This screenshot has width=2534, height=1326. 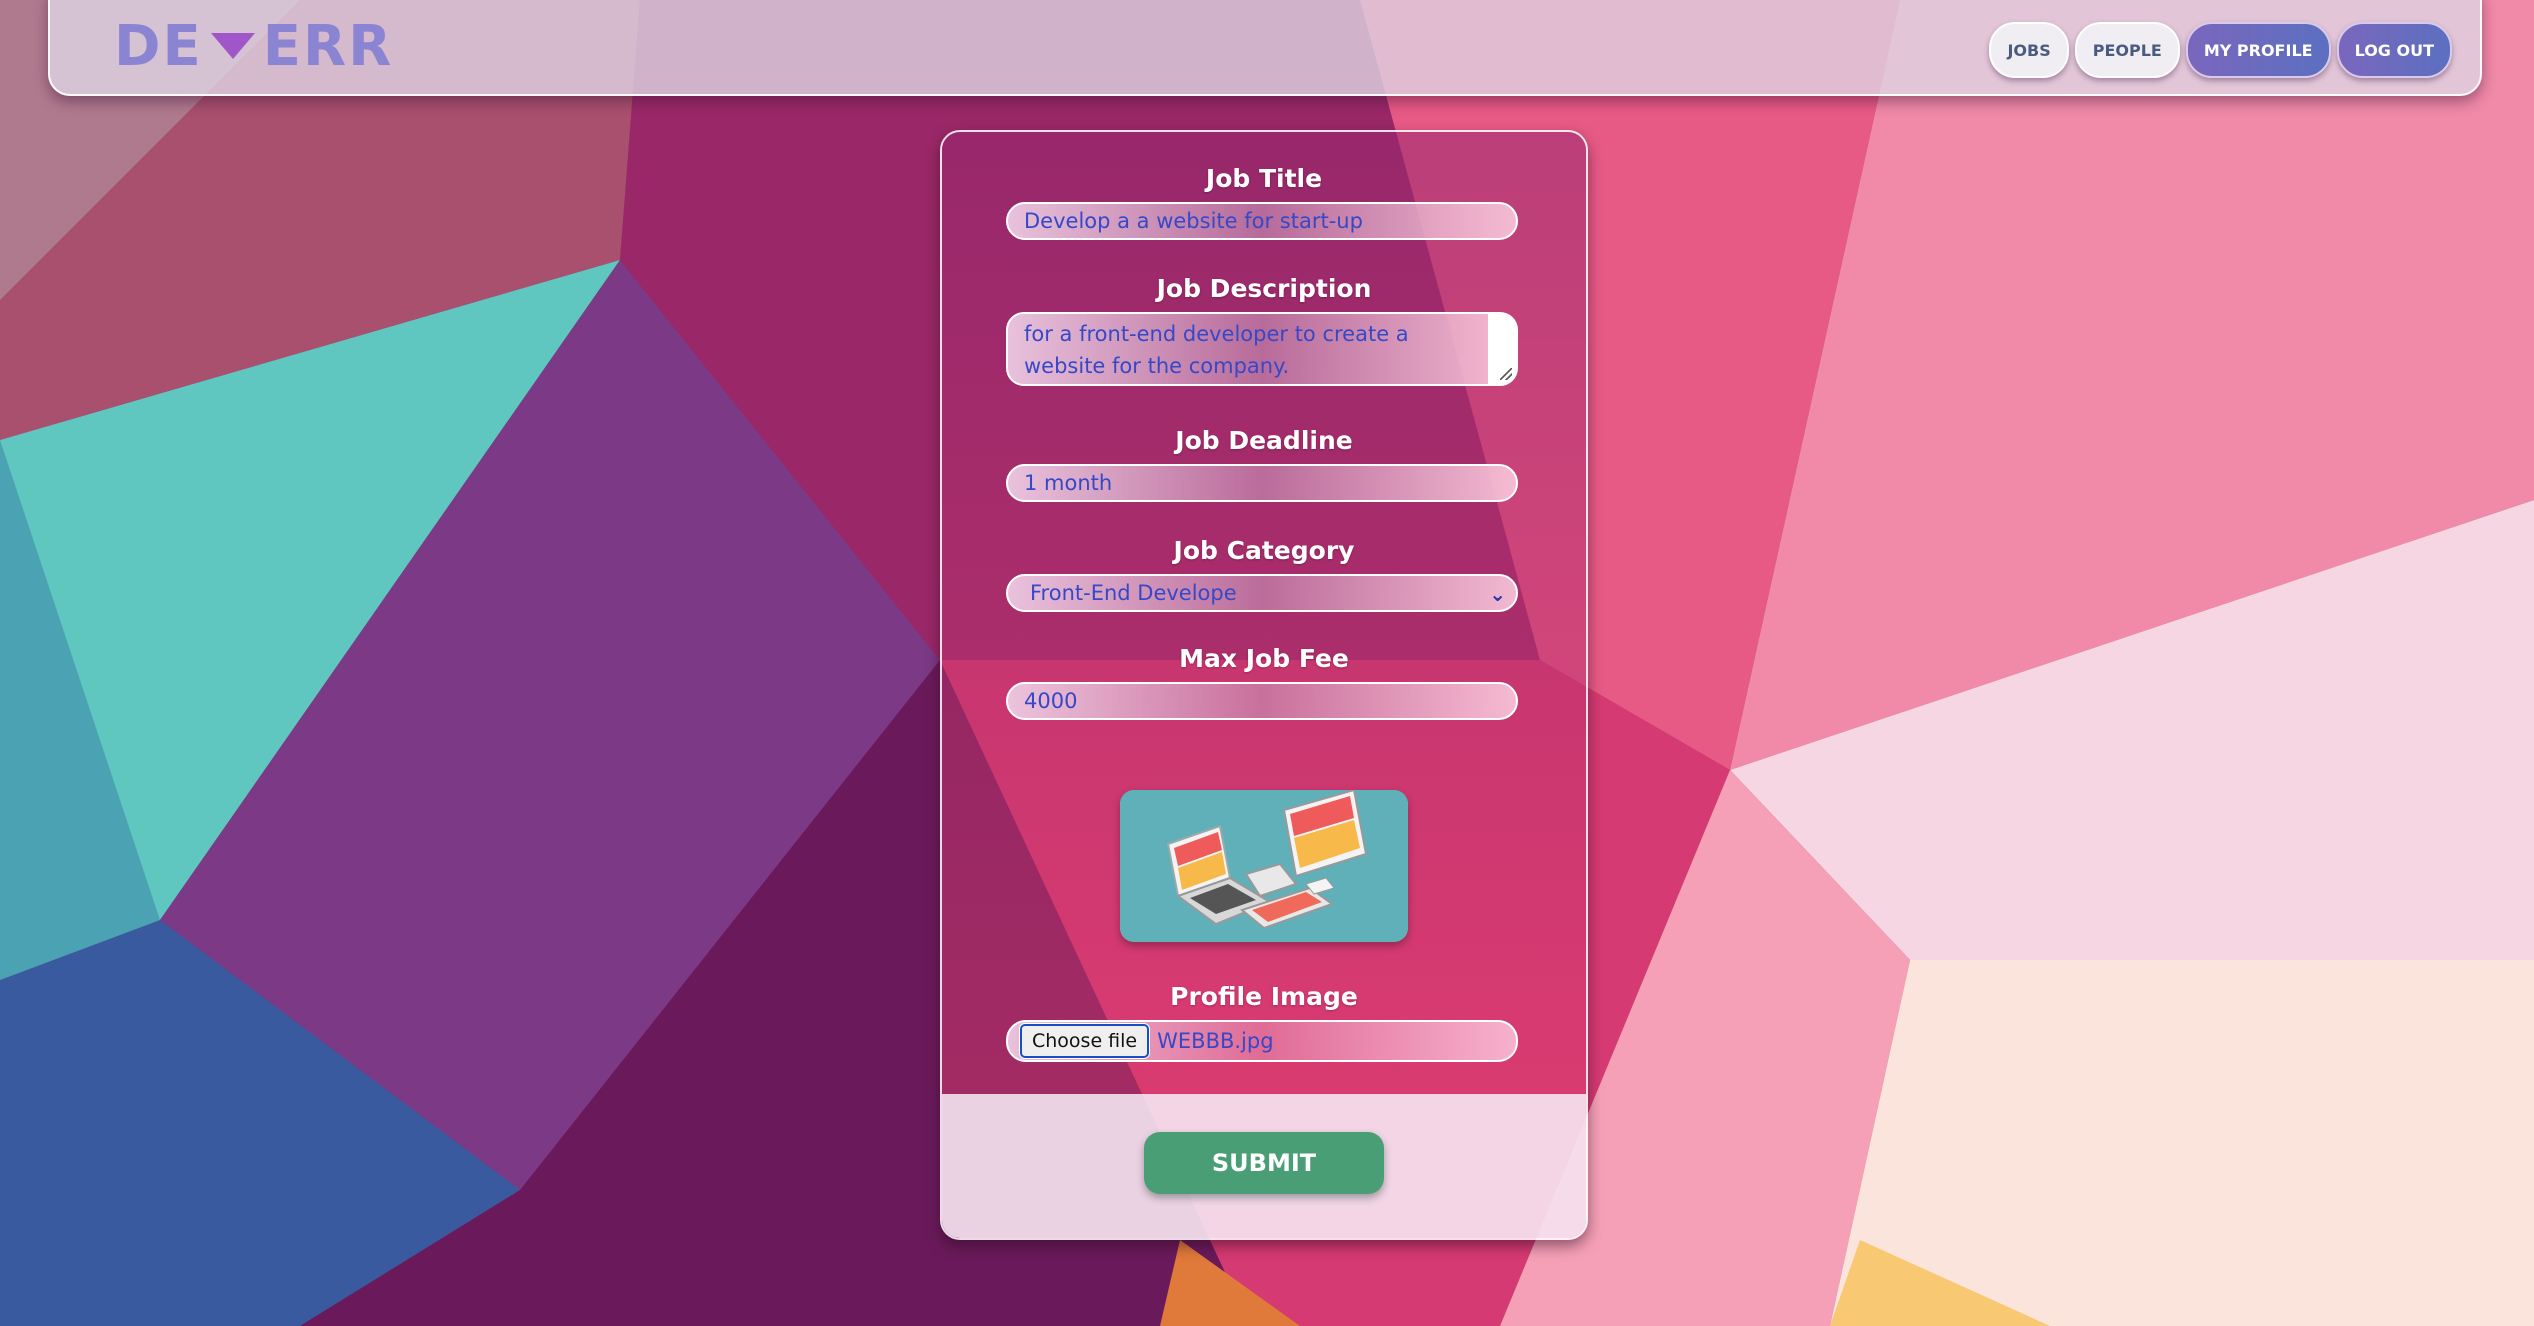 I want to click on devices-illustration-icon, so click(x=1264, y=866).